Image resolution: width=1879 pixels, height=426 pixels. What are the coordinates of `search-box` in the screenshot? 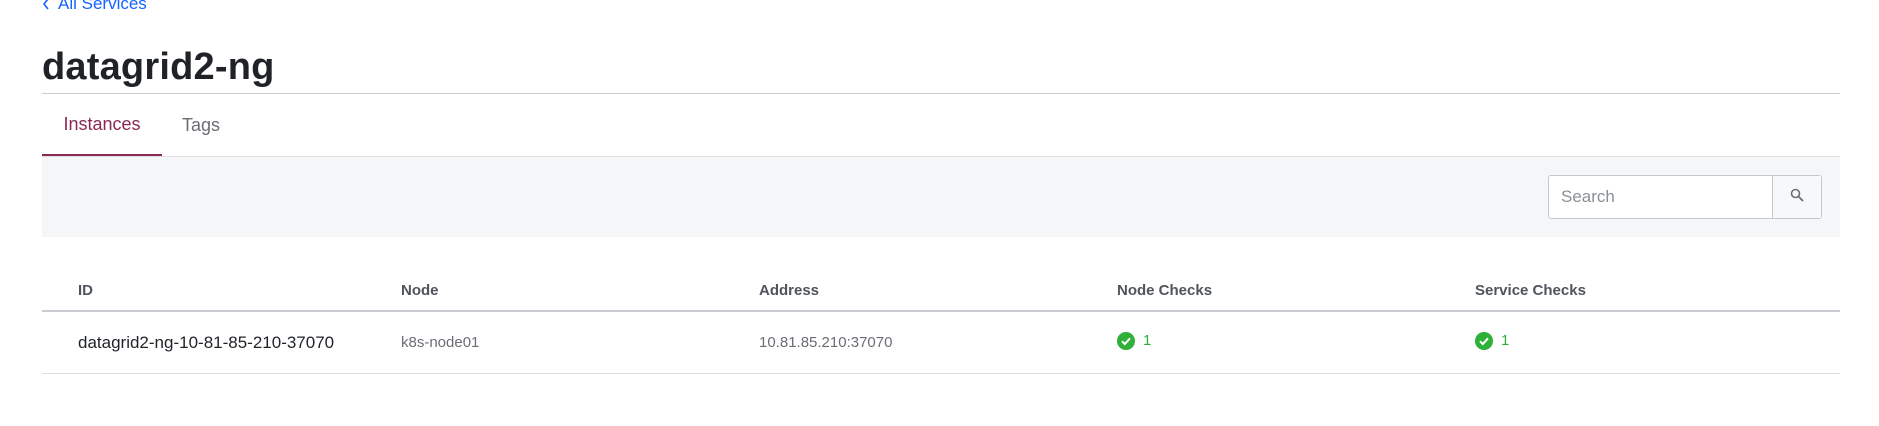 It's located at (1685, 197).